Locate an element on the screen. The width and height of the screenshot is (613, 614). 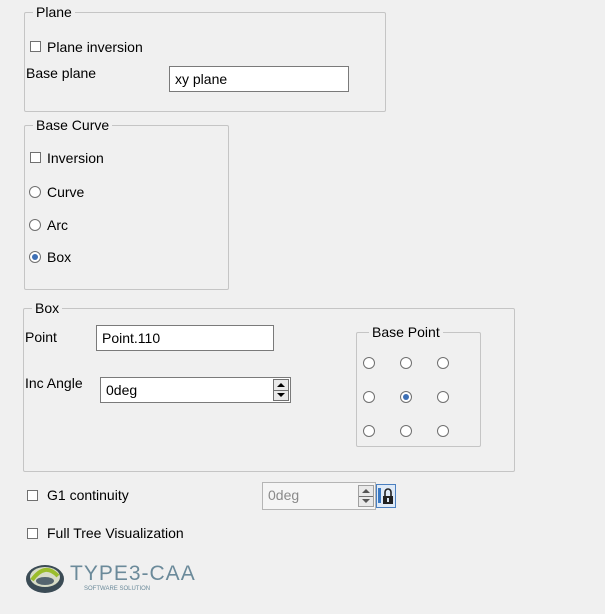
plane-inversion-checkbox is located at coordinates (35, 46).